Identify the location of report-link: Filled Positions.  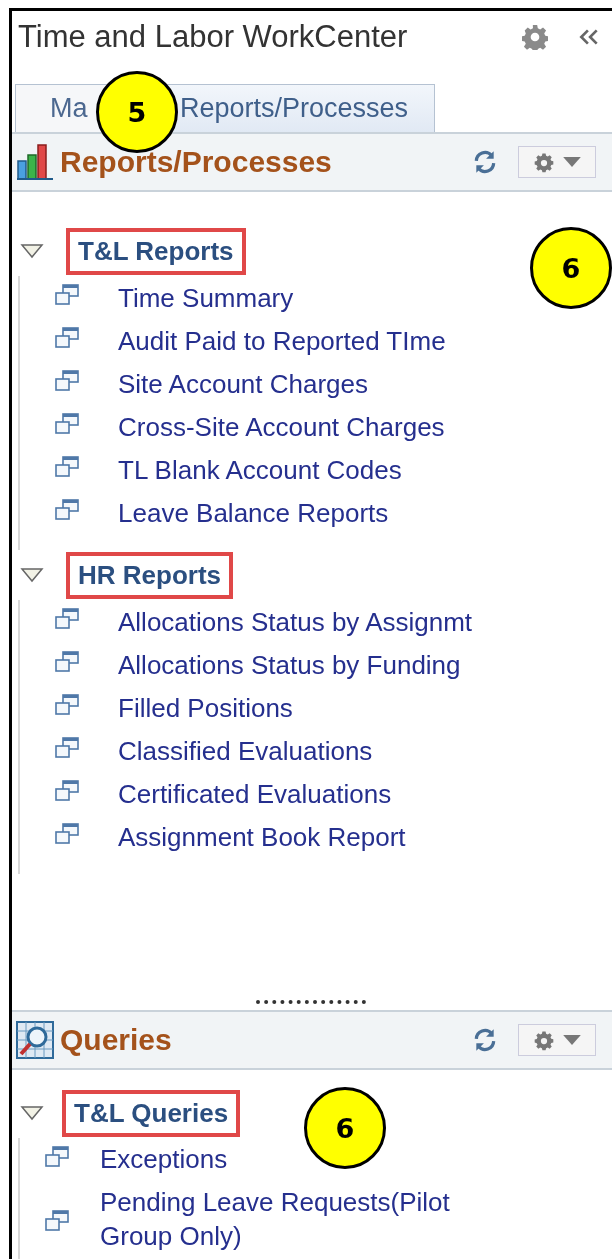
(205, 708).